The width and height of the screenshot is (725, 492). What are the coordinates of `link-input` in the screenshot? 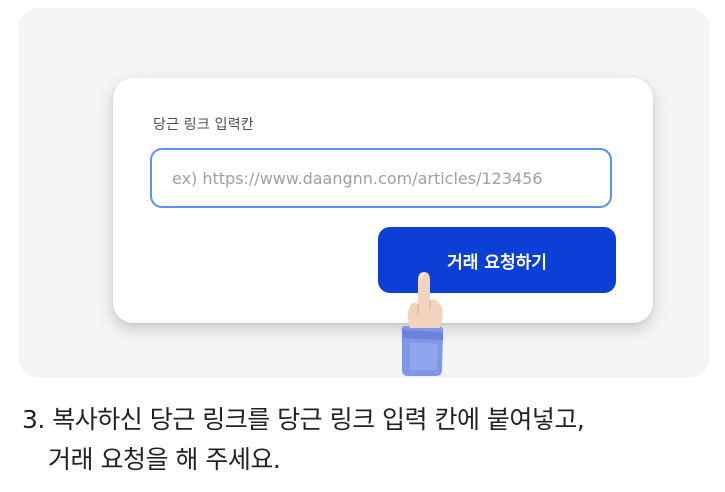 It's located at (381, 178).